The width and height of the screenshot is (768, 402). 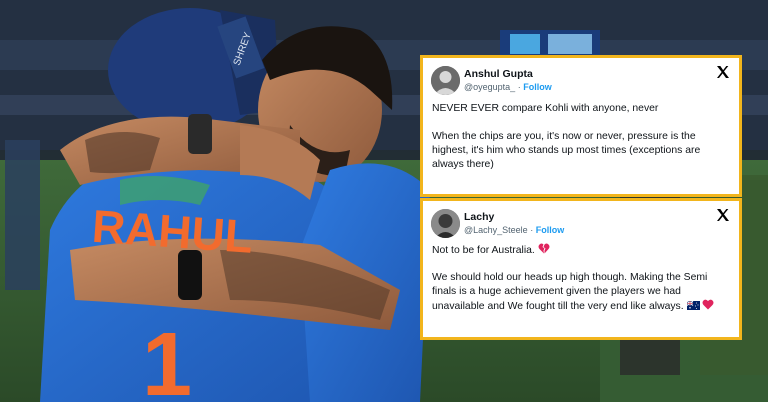 What do you see at coordinates (498, 74) in the screenshot?
I see `author-name: Anshul Gupta` at bounding box center [498, 74].